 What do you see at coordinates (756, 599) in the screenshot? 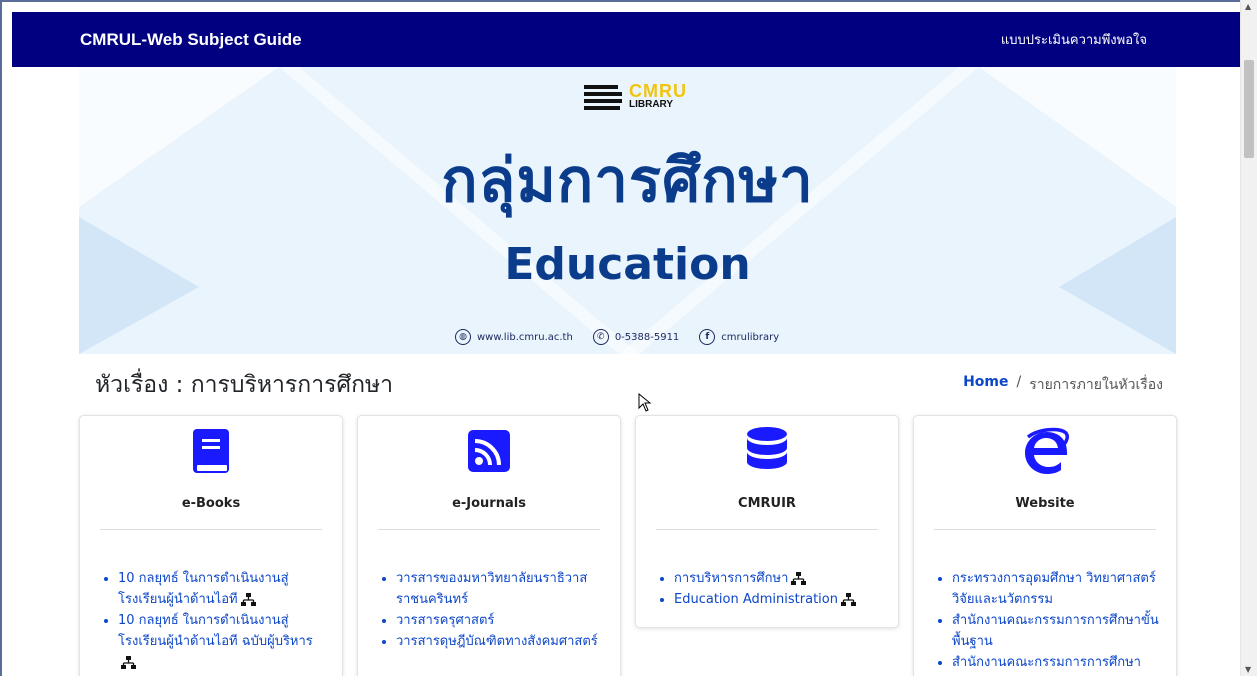
I see `list-link: Education Administration` at bounding box center [756, 599].